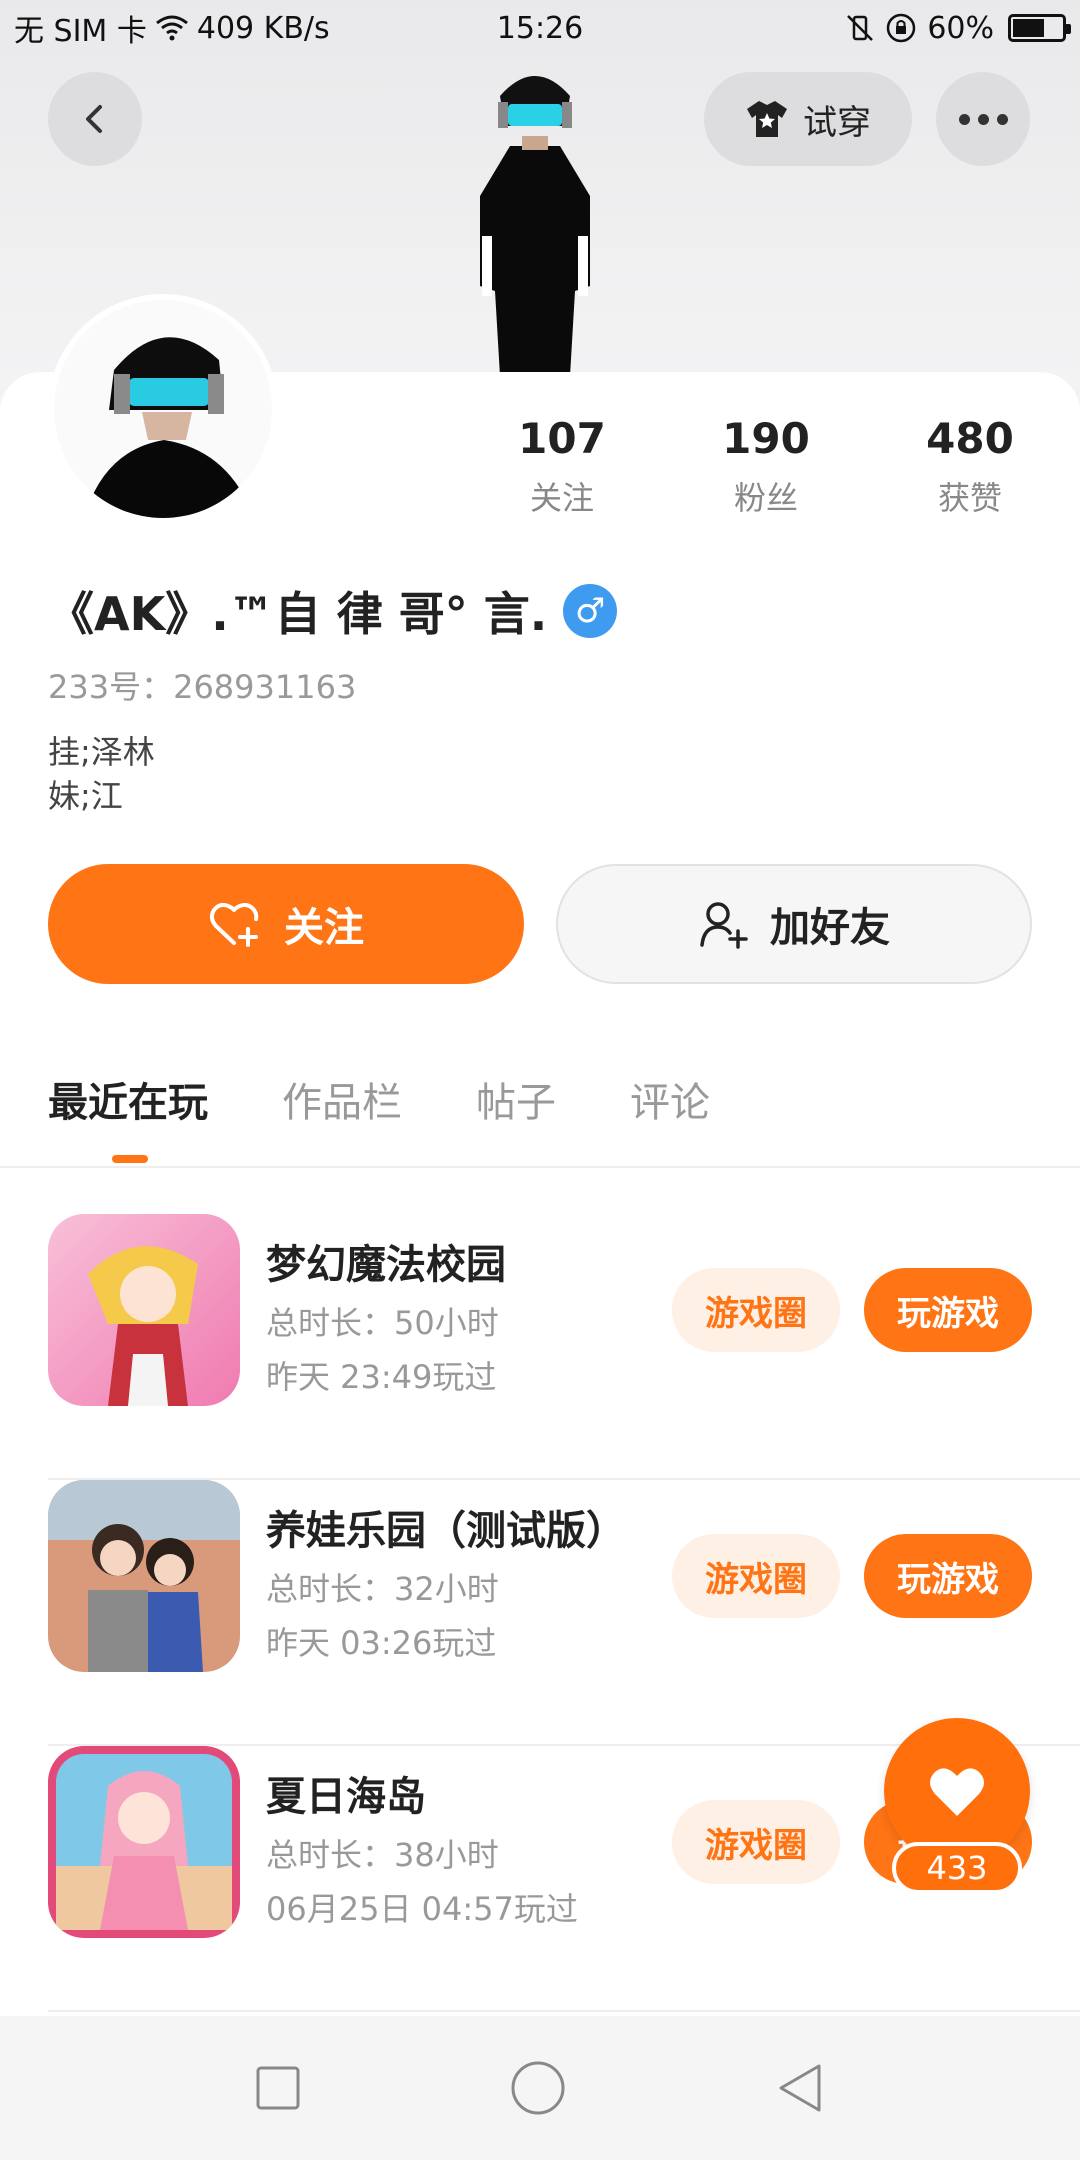 This screenshot has width=1080, height=2160. Describe the element at coordinates (346, 1797) in the screenshot. I see `game-name: 夏日海岛` at that location.